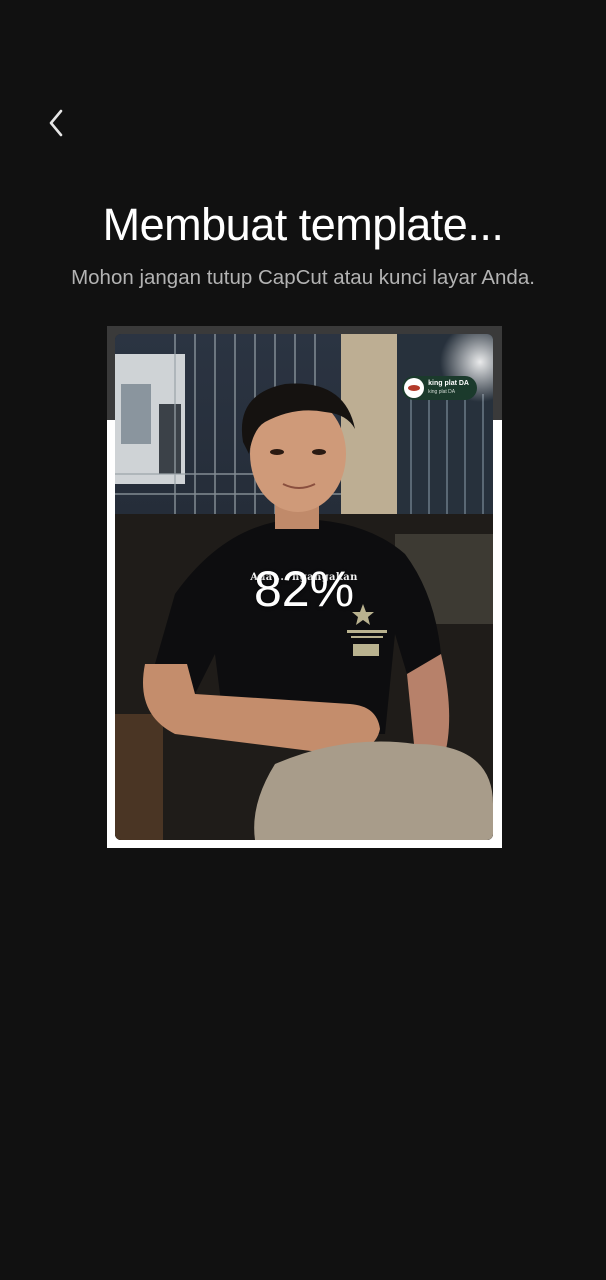 The image size is (606, 1280). What do you see at coordinates (414, 388) in the screenshot?
I see `sticker-avatar` at bounding box center [414, 388].